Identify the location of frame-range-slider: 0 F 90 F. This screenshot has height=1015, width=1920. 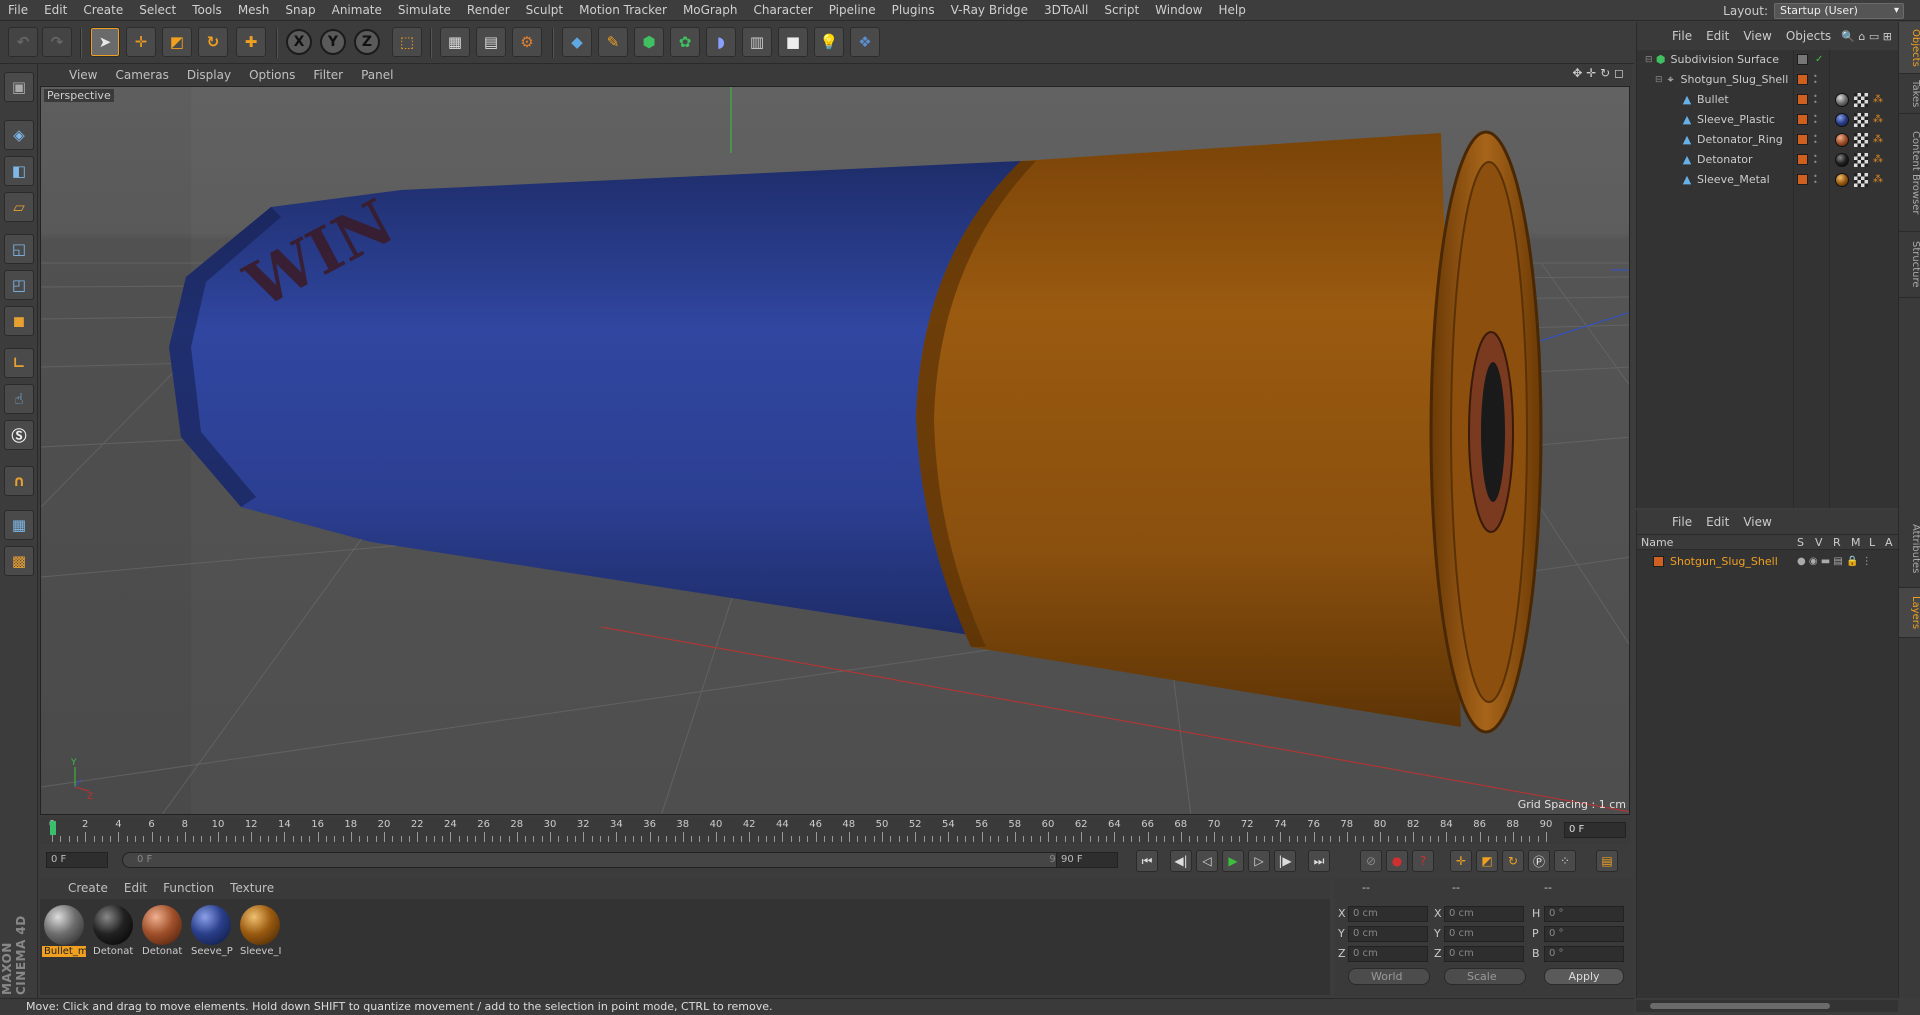
(604, 860).